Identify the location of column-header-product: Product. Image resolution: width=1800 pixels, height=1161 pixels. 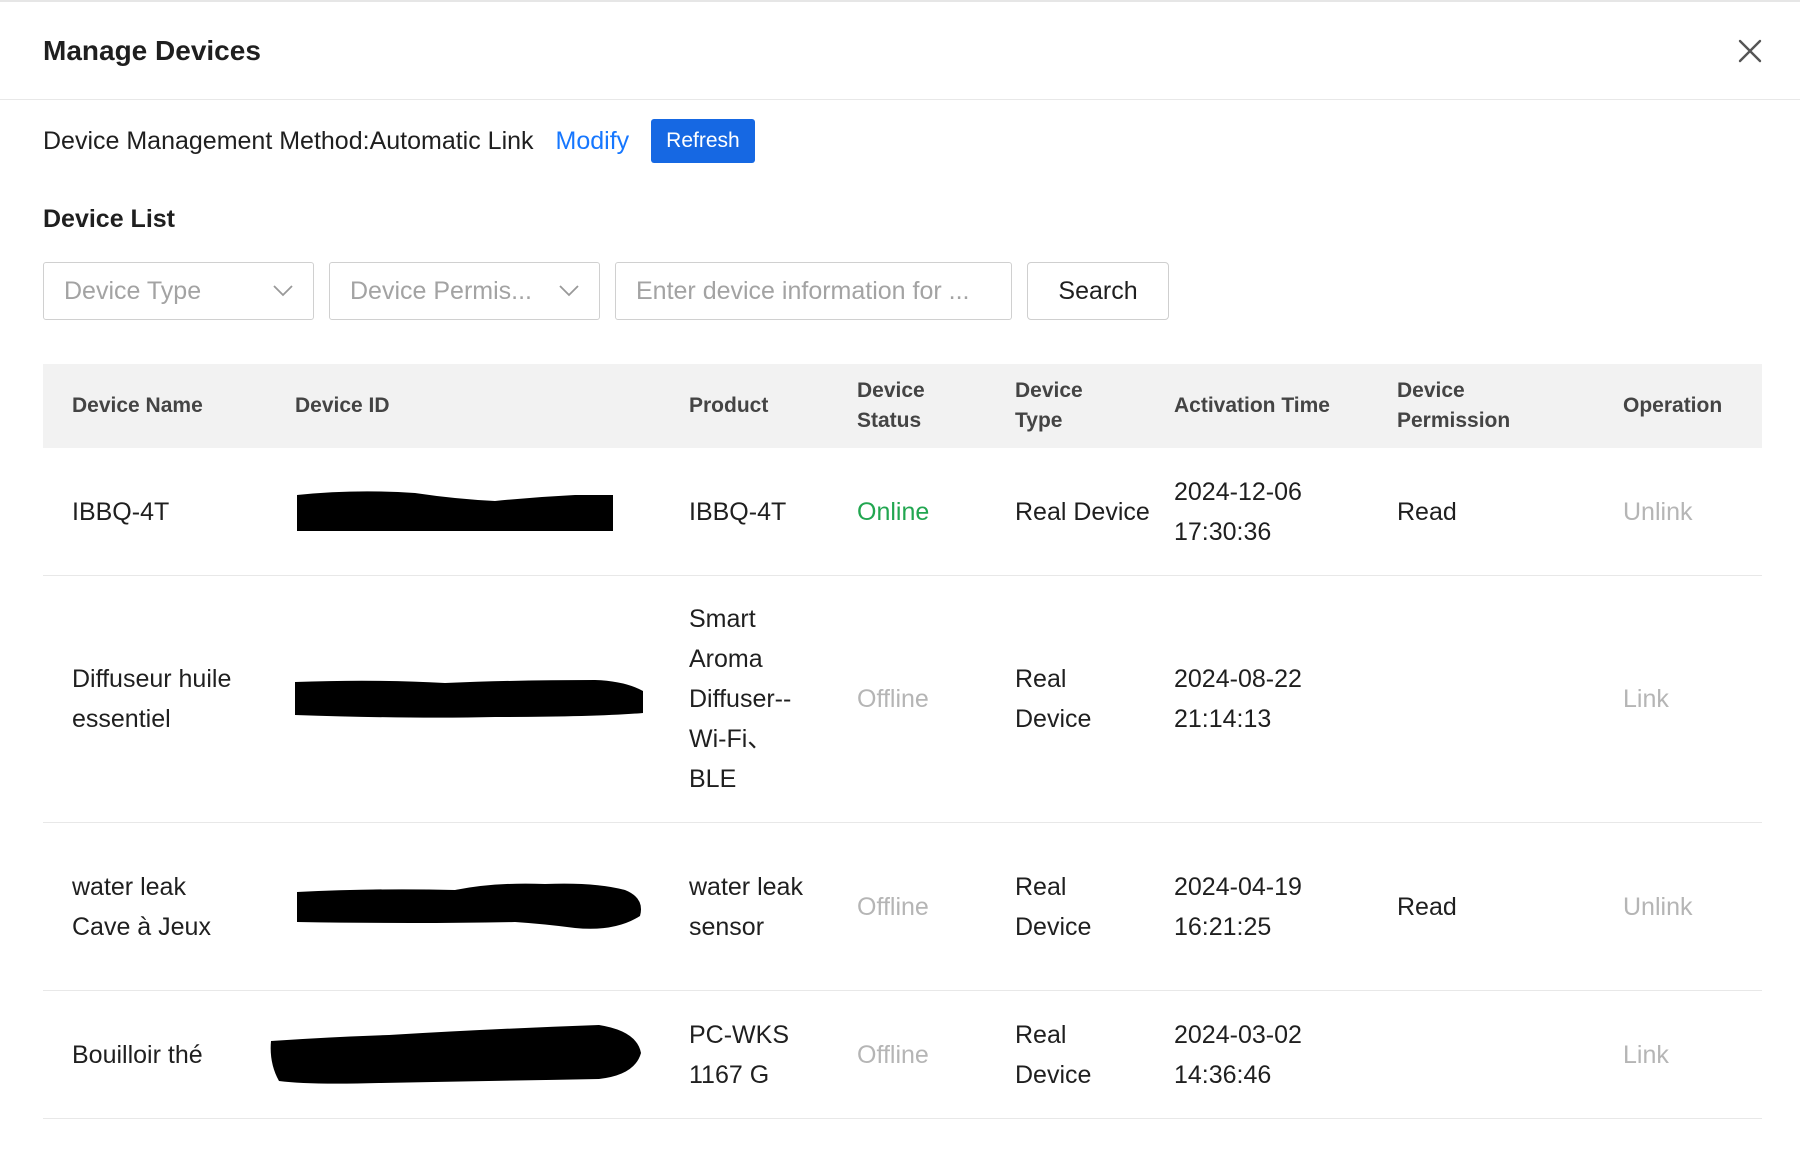
(729, 405).